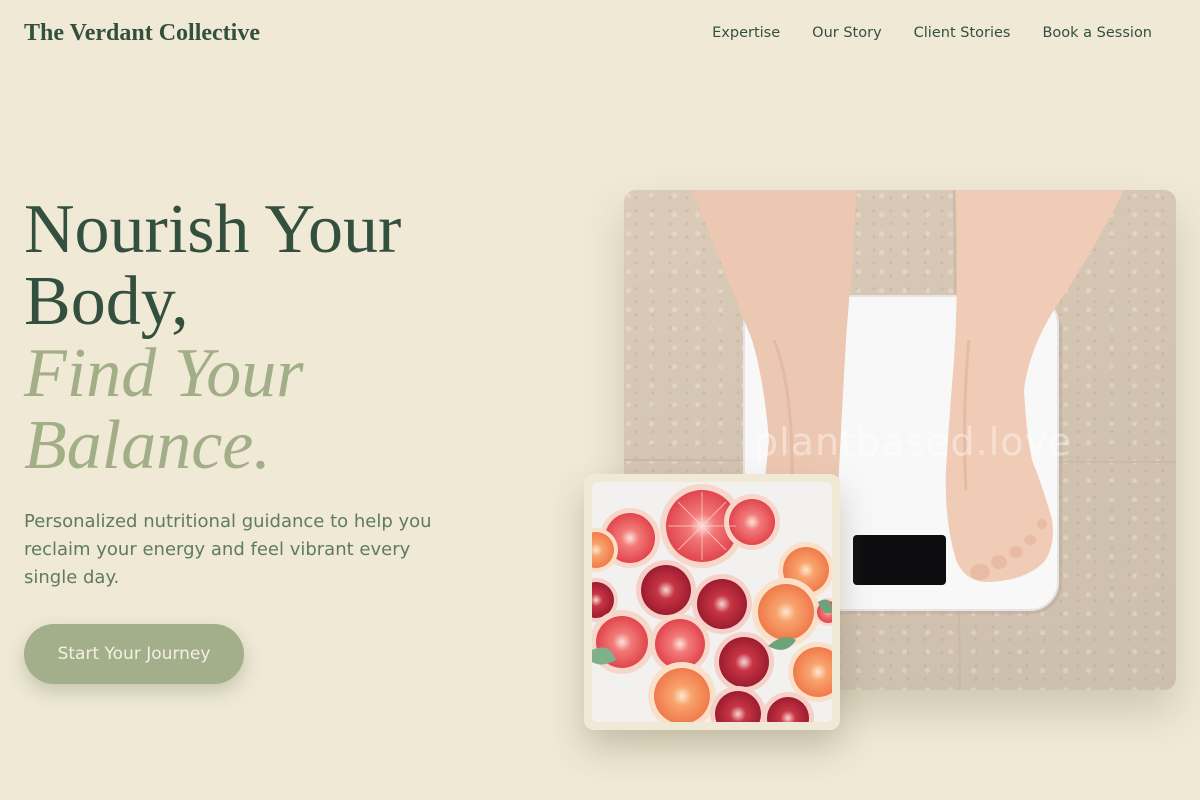 This screenshot has width=1200, height=800. What do you see at coordinates (746, 33) in the screenshot?
I see `nav-link-expertise: Expertise` at bounding box center [746, 33].